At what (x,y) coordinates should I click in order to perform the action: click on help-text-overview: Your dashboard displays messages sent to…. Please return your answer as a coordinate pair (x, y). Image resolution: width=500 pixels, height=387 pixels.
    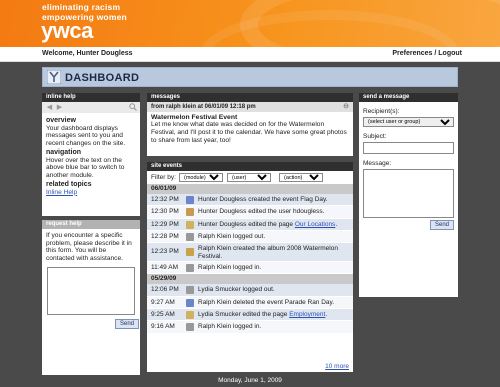
    Looking at the image, I should click on (86, 135).